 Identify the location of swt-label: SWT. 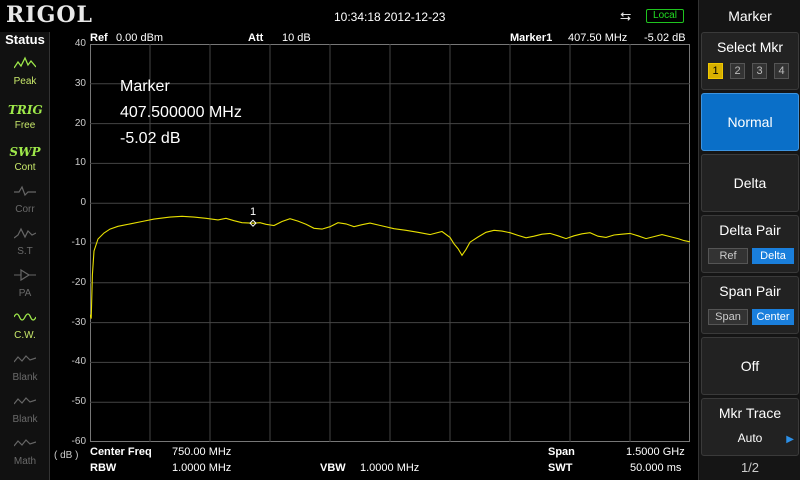
(560, 468).